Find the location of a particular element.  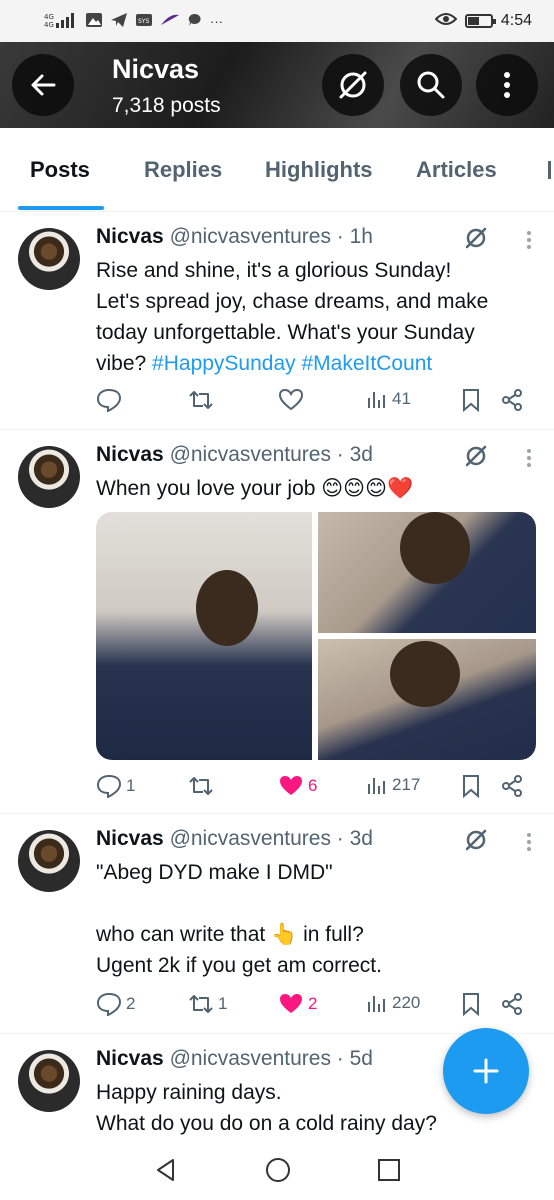

like-button: 2 is located at coordinates (297, 1004).